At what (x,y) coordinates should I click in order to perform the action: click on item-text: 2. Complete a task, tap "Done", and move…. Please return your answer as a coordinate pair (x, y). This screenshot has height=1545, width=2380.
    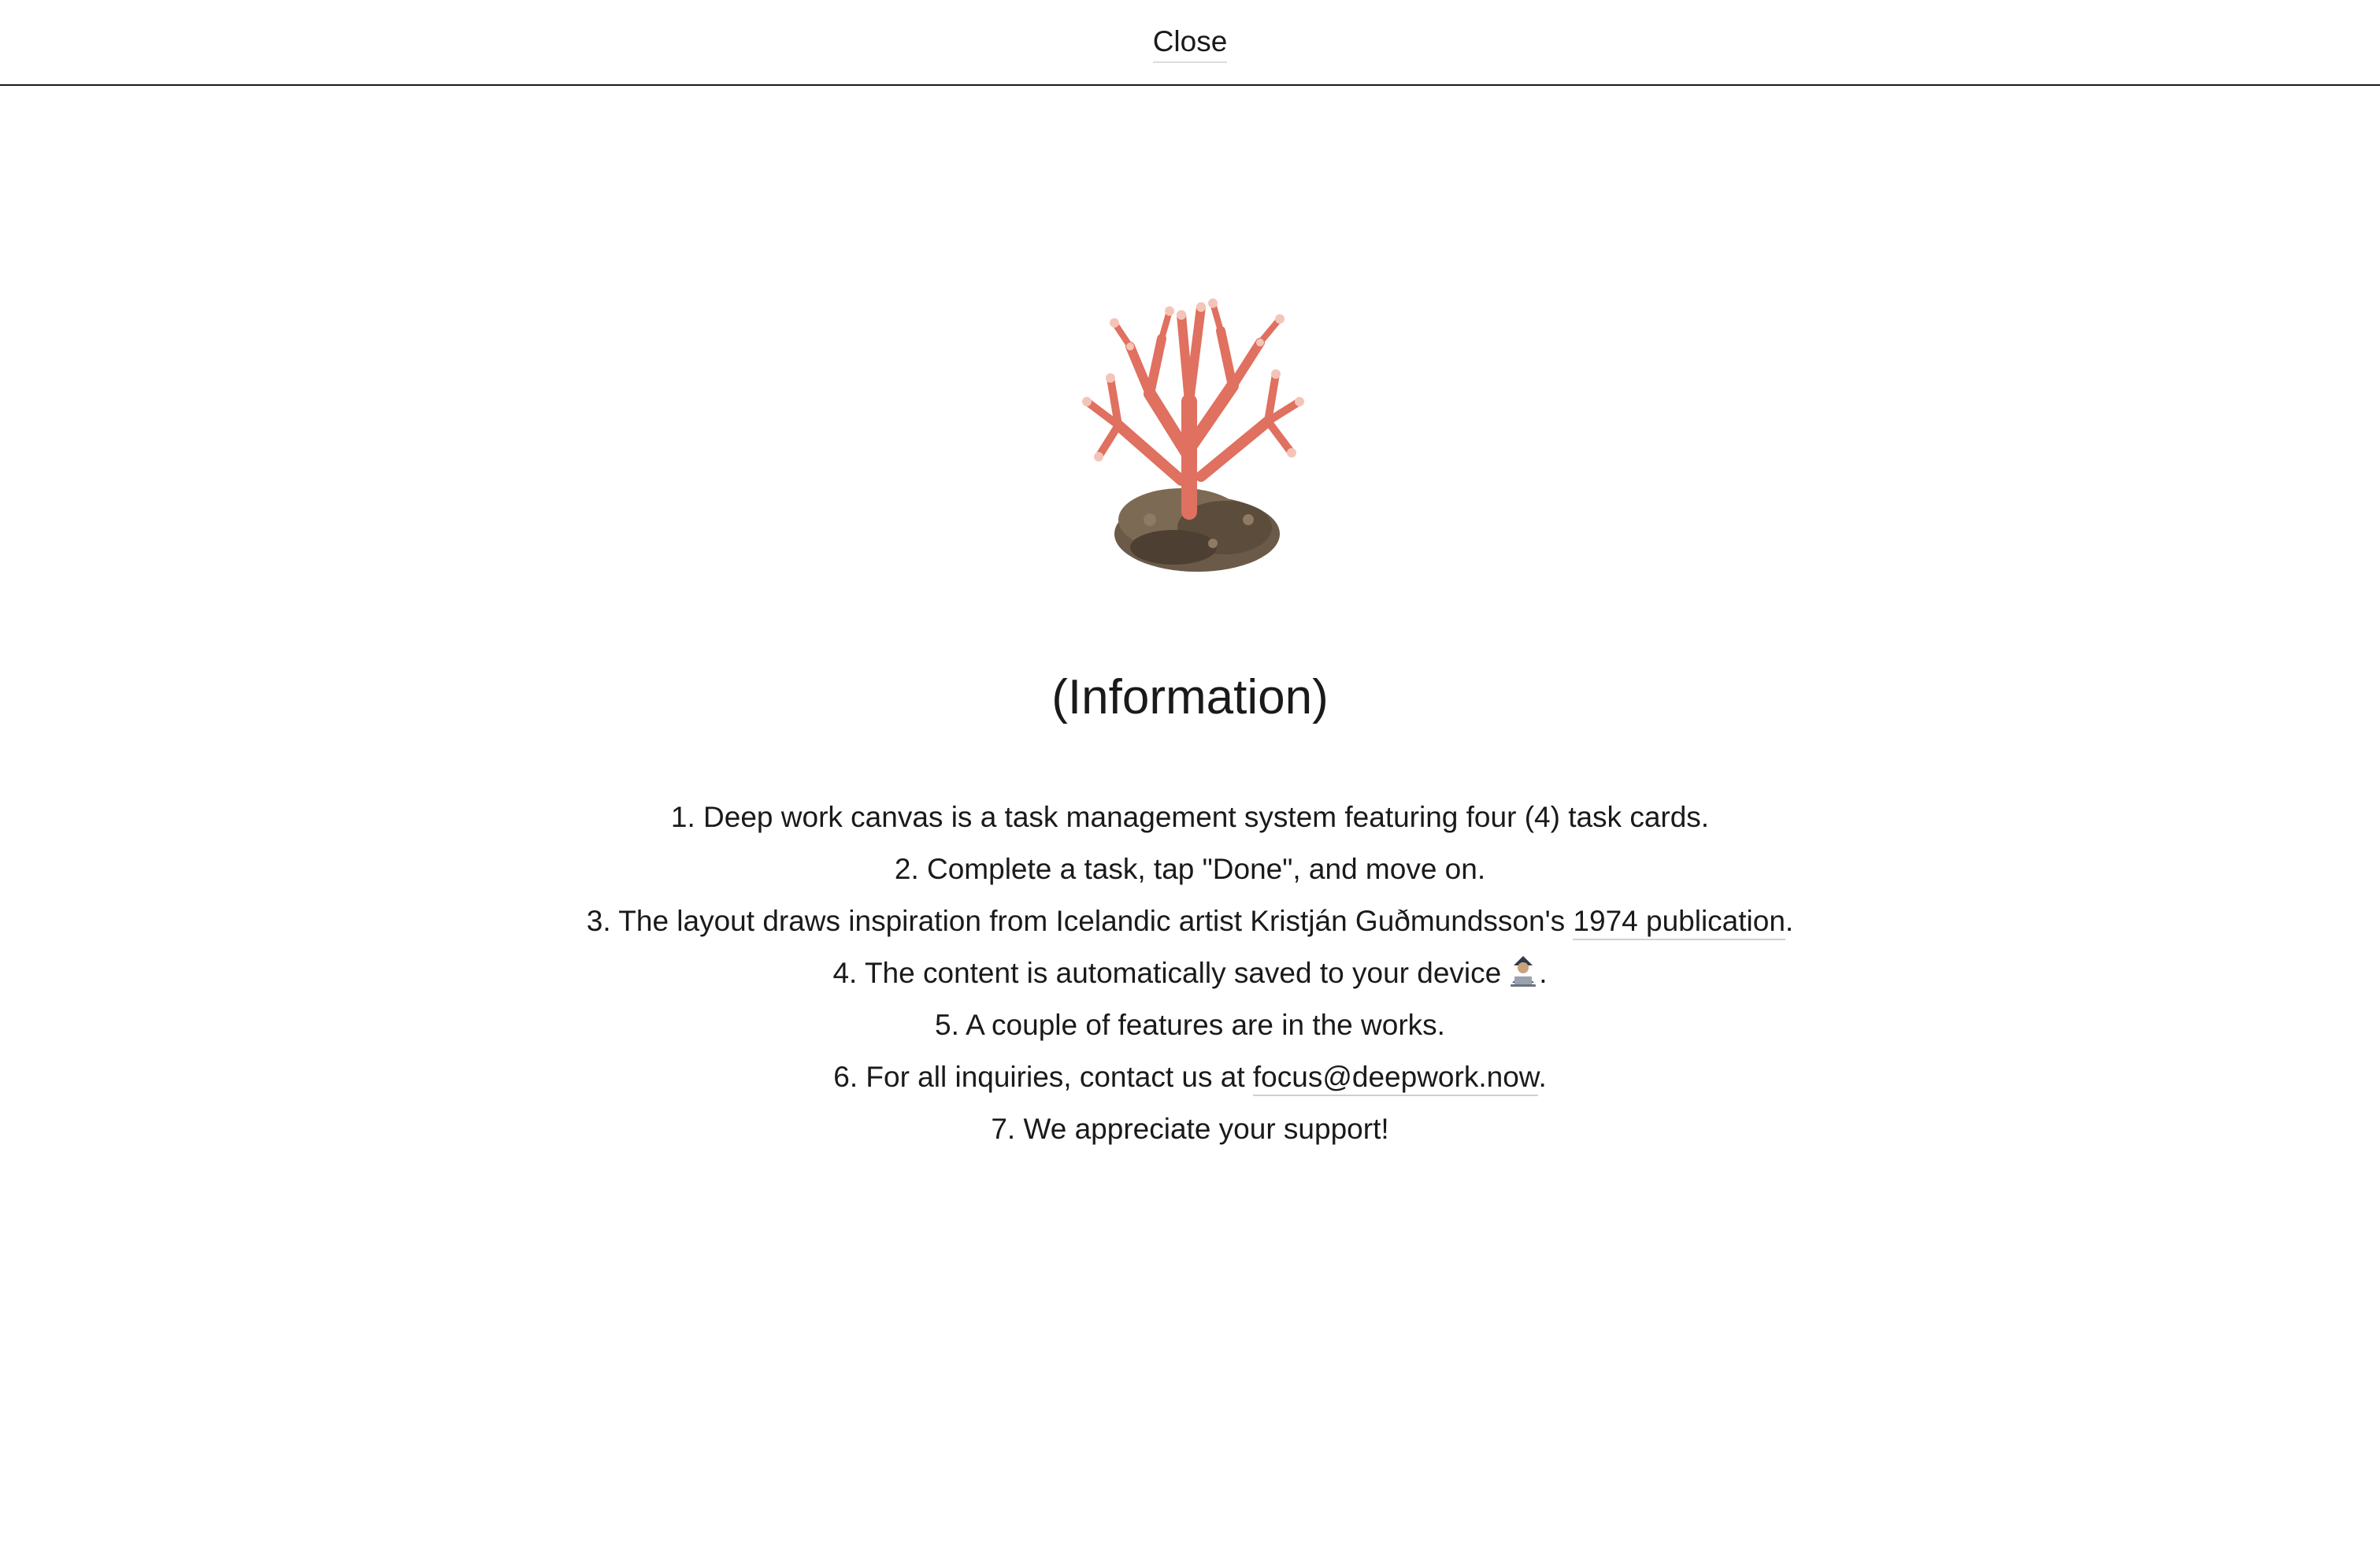
    Looking at the image, I should click on (1190, 869).